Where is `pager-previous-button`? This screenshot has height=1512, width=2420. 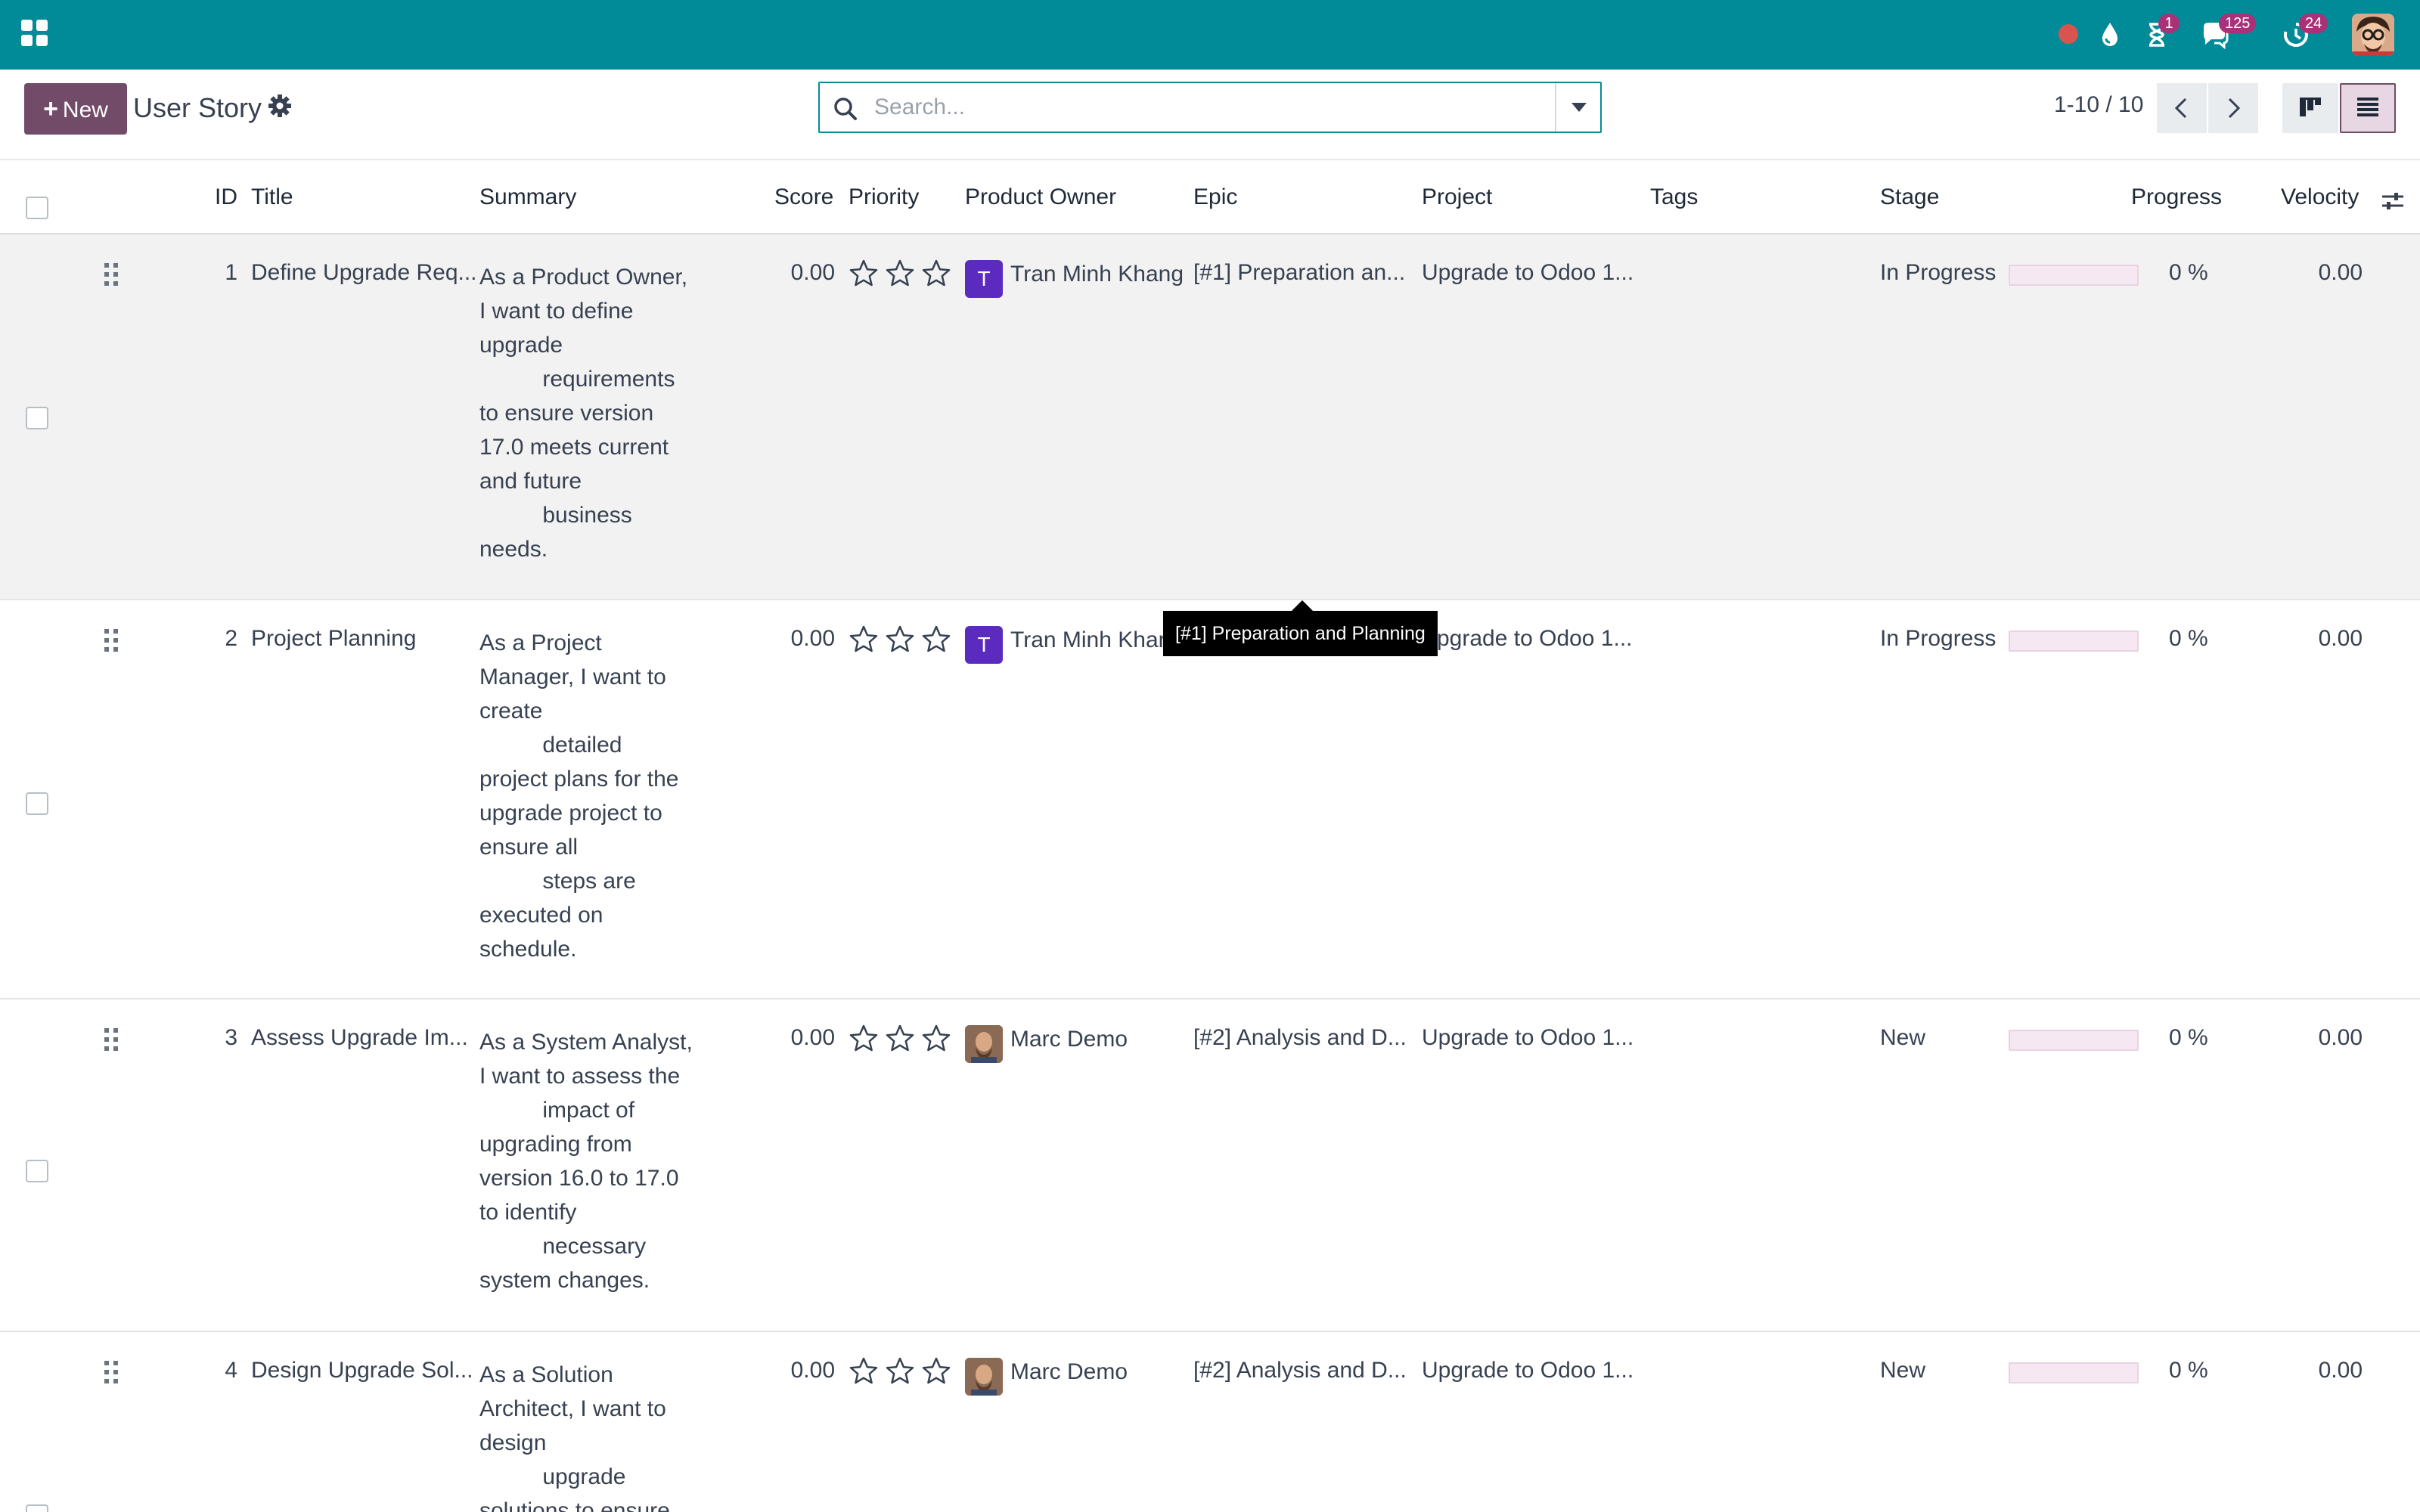 pager-previous-button is located at coordinates (2182, 108).